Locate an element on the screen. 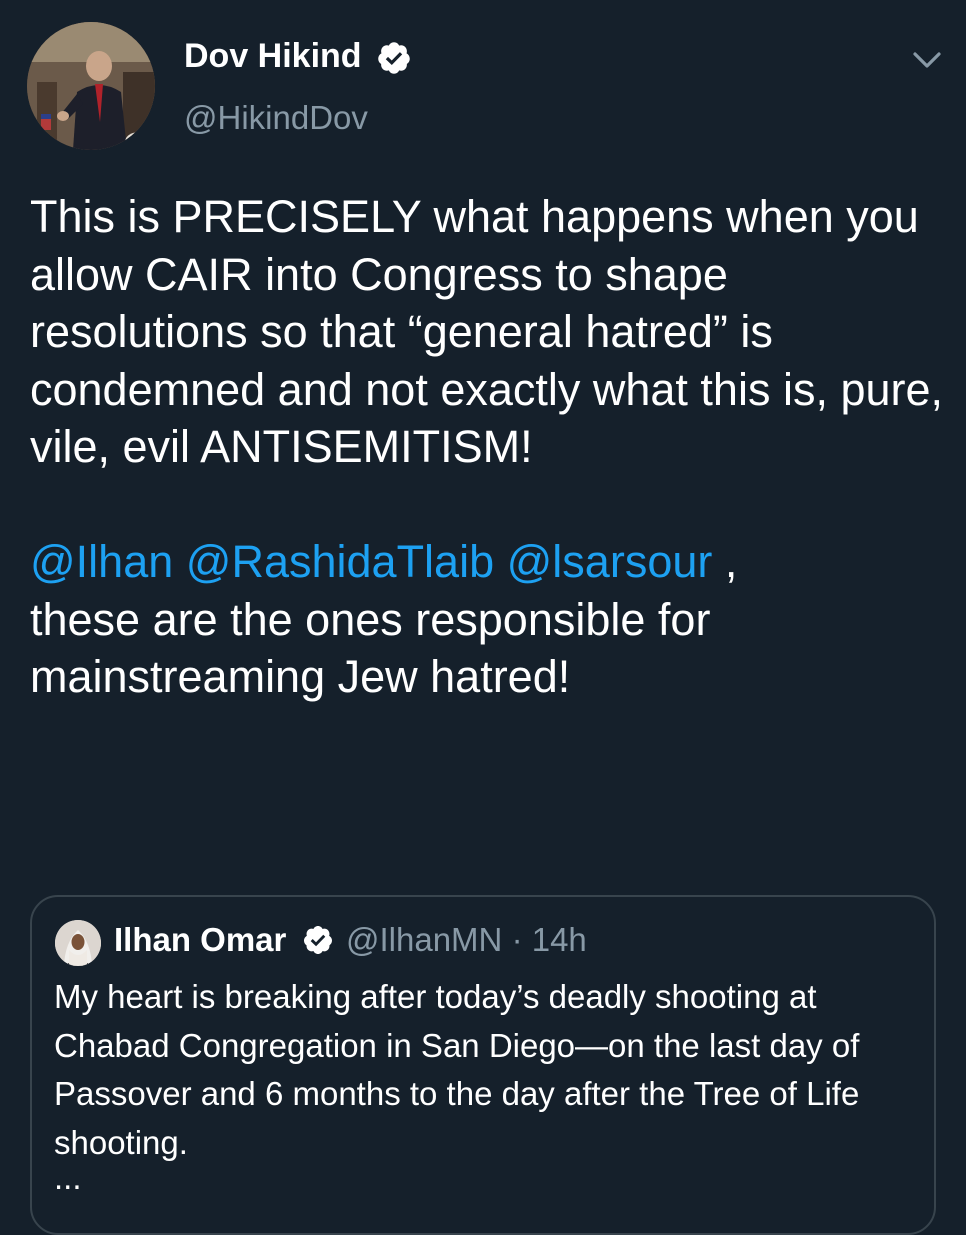 Image resolution: width=966 pixels, height=1235 pixels. quoted-author-handle-time: @IlhanMN · 14h is located at coordinates (466, 939).